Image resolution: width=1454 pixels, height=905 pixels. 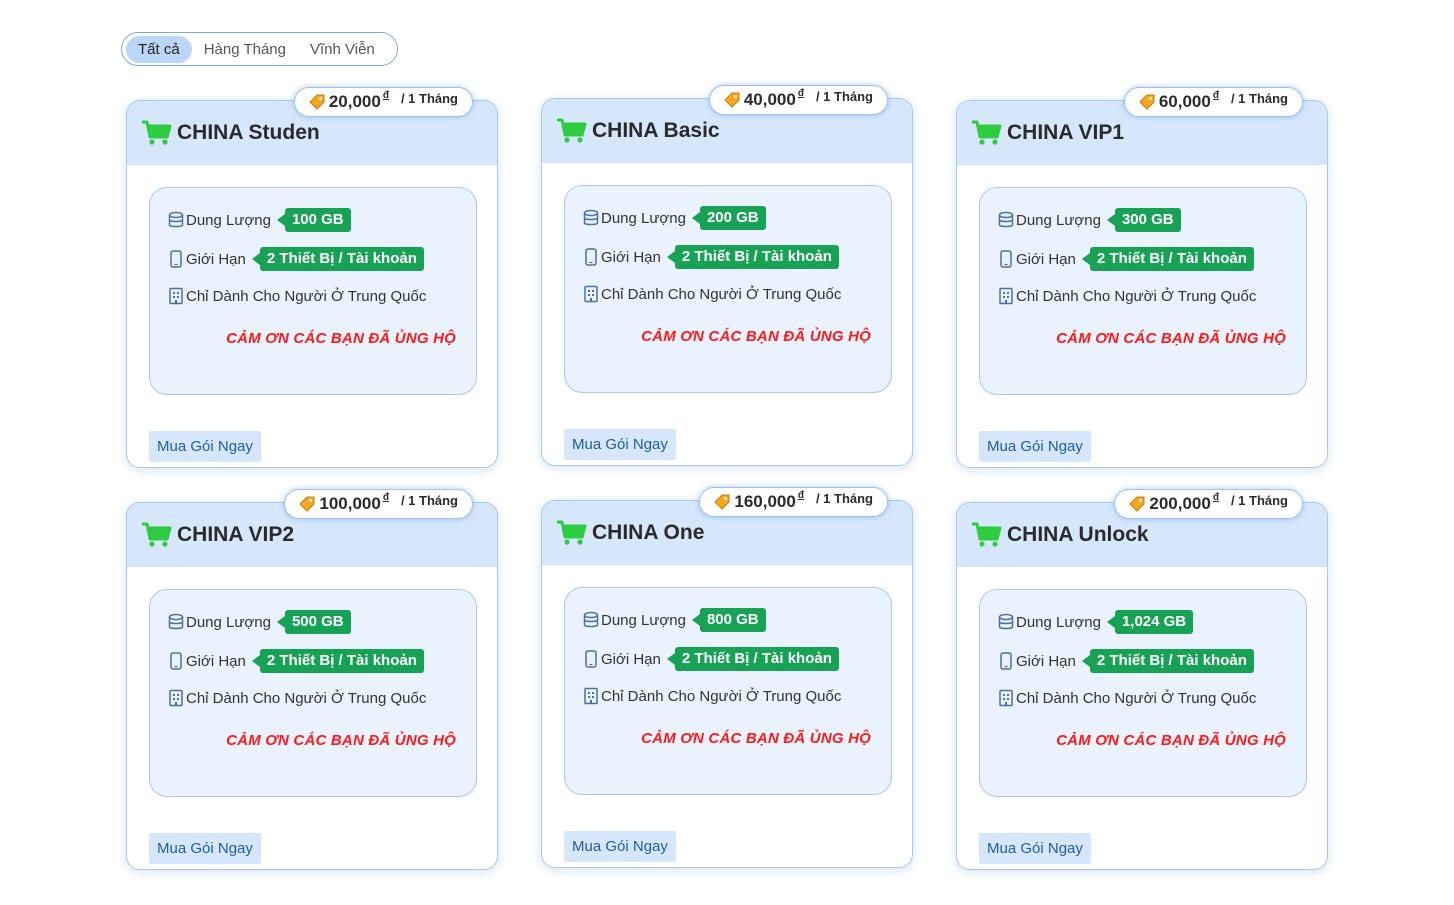 I want to click on storage-badge: 500 GB, so click(x=313, y=622).